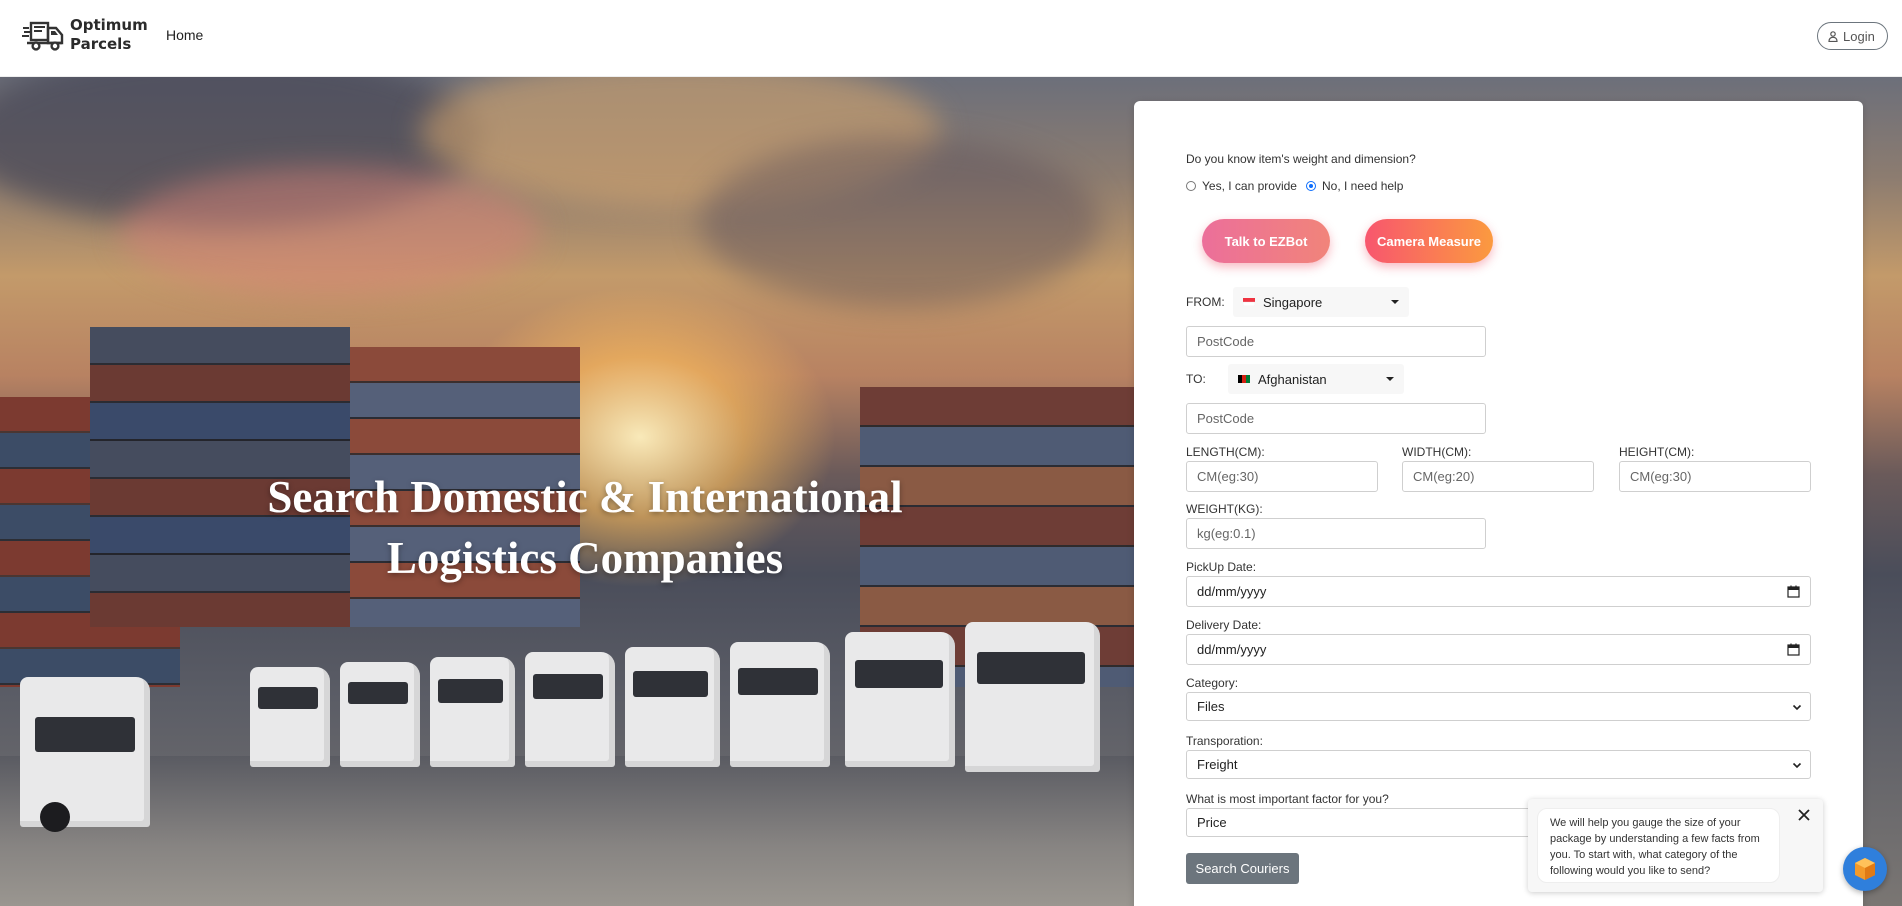  Describe the element at coordinates (1336, 418) in the screenshot. I see `to-postcode-input: PostCode` at that location.